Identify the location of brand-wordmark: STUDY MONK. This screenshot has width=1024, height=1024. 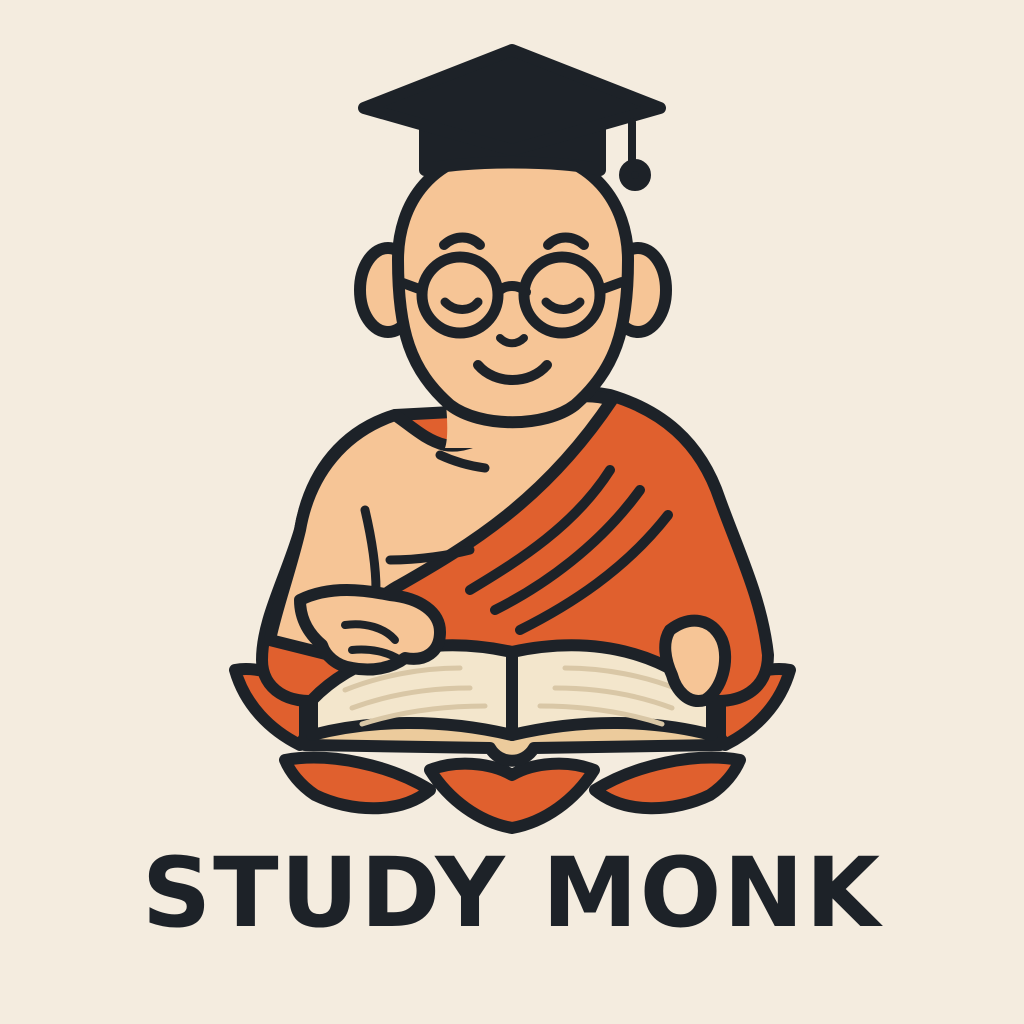
(512, 893).